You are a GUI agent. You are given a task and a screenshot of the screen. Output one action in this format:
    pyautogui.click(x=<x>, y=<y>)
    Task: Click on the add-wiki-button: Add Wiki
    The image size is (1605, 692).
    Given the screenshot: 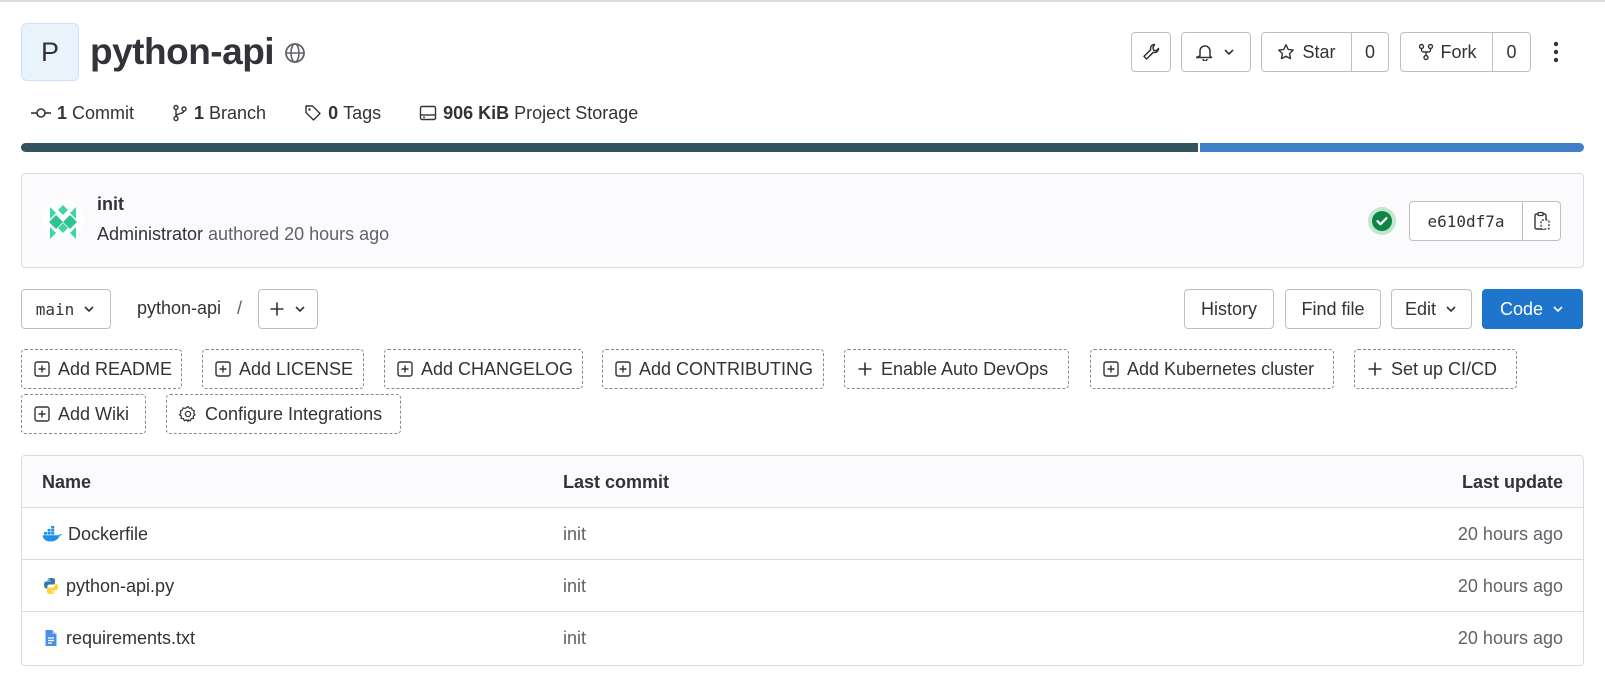 What is the action you would take?
    pyautogui.click(x=83, y=414)
    